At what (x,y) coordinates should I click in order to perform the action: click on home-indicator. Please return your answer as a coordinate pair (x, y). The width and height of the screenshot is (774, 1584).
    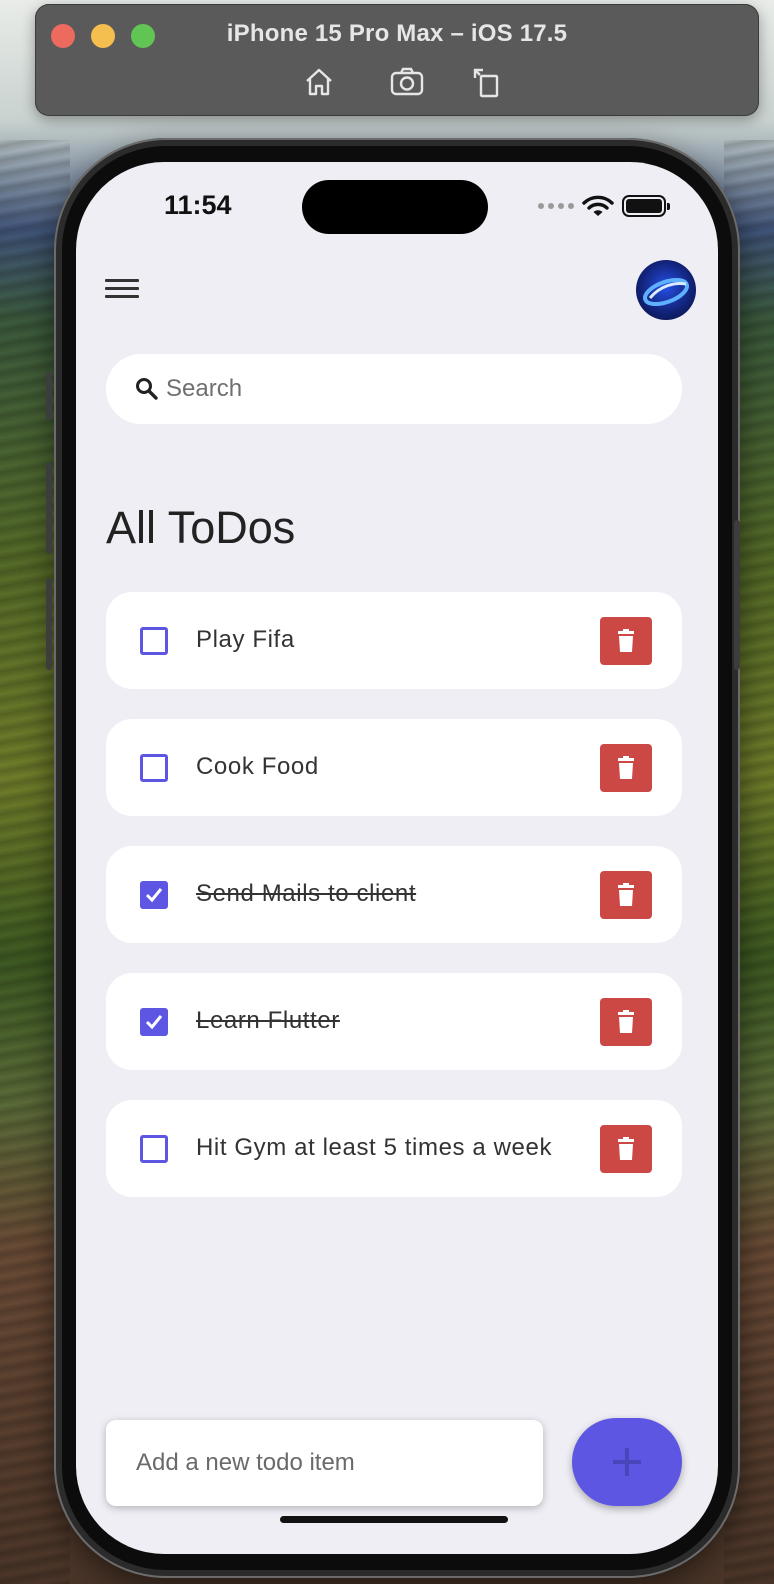
    Looking at the image, I should click on (394, 1519).